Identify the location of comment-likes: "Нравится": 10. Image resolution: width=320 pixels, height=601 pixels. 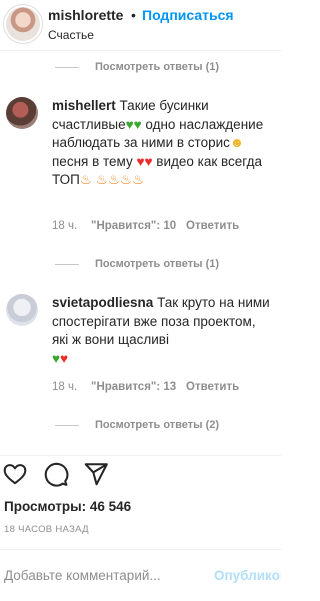
(133, 226).